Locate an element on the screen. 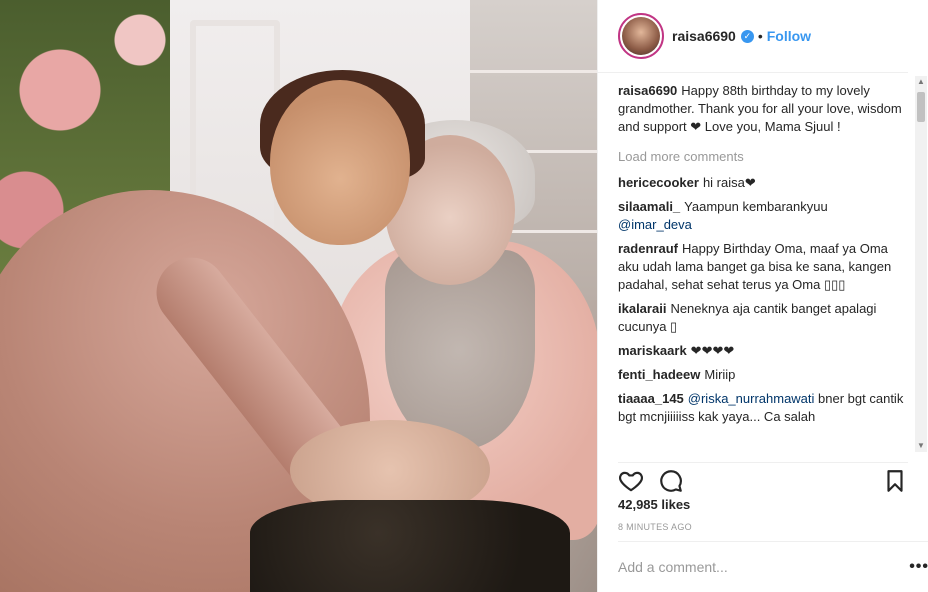 The image size is (928, 592). comment-mention: @imar_deva is located at coordinates (655, 224).